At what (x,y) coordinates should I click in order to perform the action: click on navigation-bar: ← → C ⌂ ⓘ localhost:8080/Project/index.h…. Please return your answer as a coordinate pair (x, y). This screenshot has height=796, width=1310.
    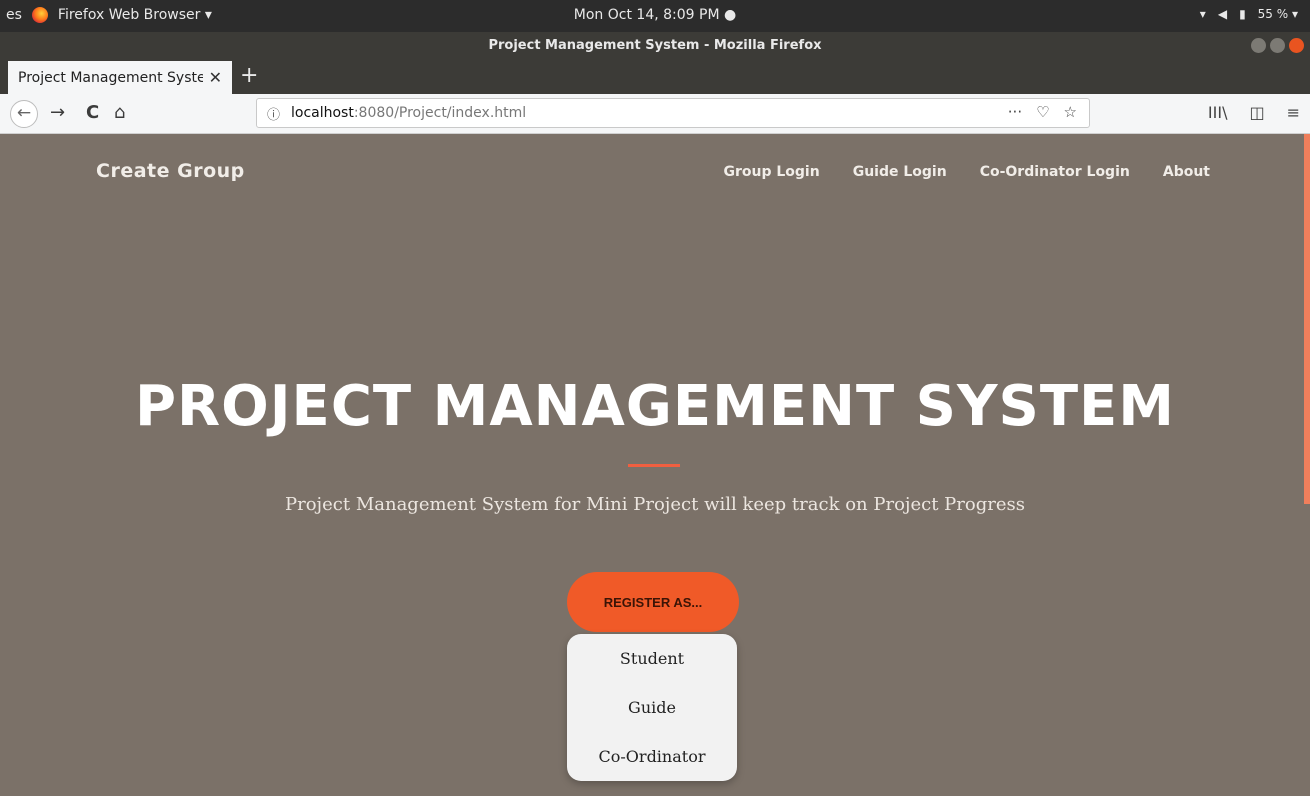
    Looking at the image, I should click on (655, 114).